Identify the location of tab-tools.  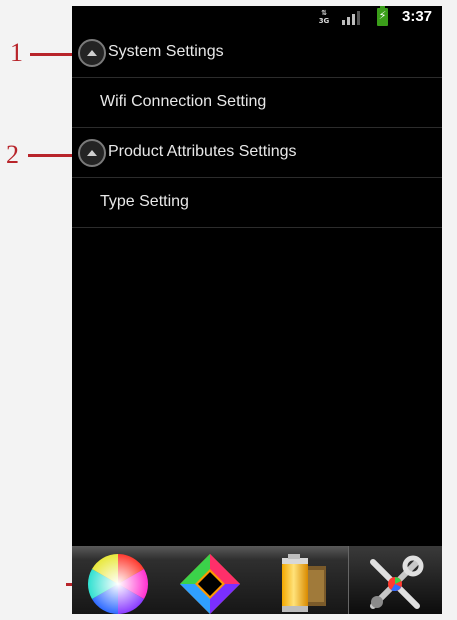
(395, 580).